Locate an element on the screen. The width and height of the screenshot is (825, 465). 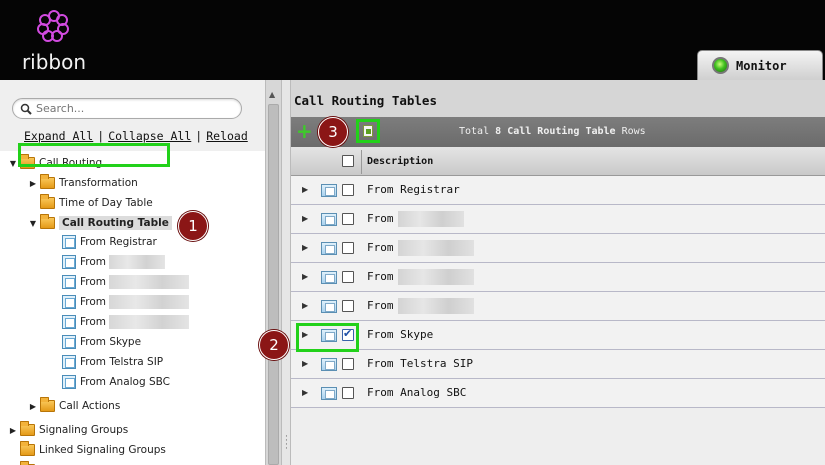
tree-node-label: From Skype is located at coordinates (111, 342).